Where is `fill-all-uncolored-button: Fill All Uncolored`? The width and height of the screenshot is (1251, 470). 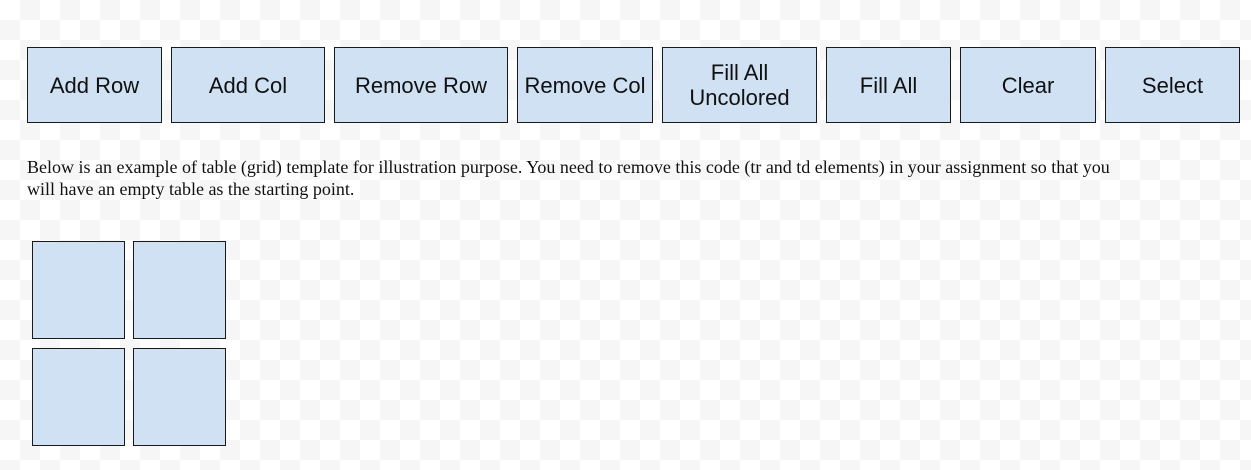 fill-all-uncolored-button: Fill All Uncolored is located at coordinates (739, 85).